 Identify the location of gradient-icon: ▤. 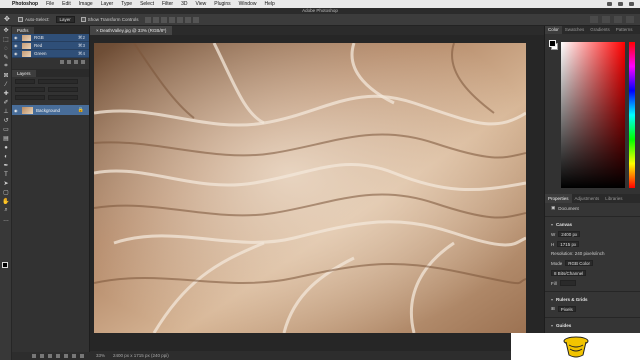
(6, 138).